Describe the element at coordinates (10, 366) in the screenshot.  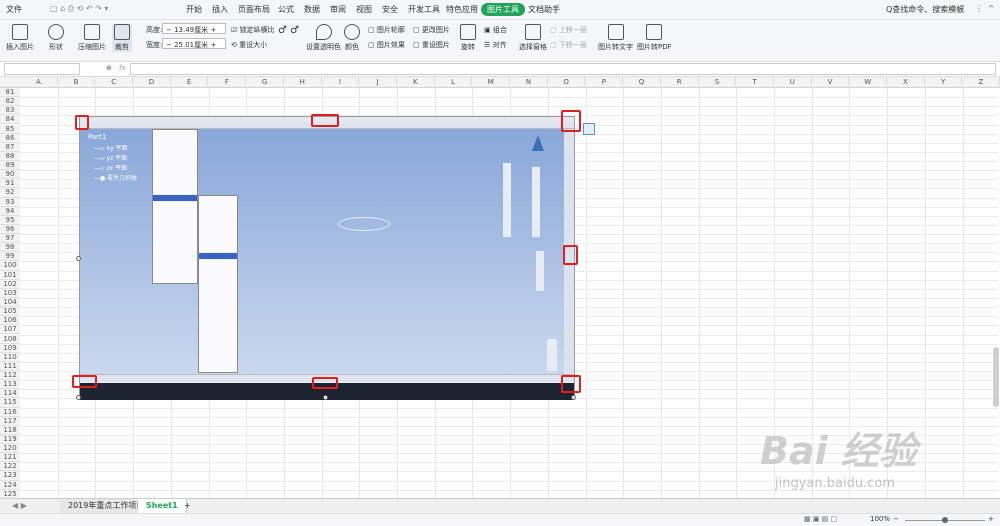
I see `row-header: 111` at that location.